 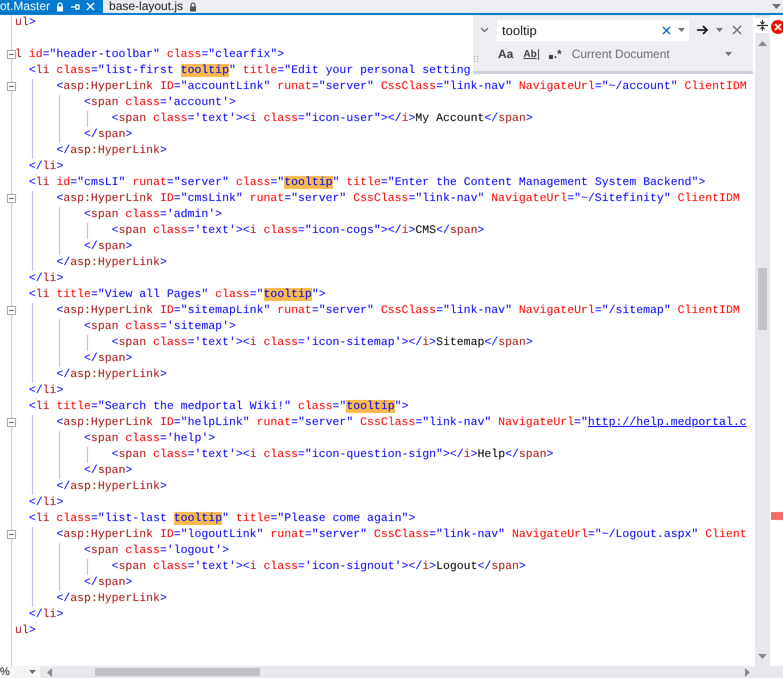 I want to click on grip-icon, so click(x=476, y=59).